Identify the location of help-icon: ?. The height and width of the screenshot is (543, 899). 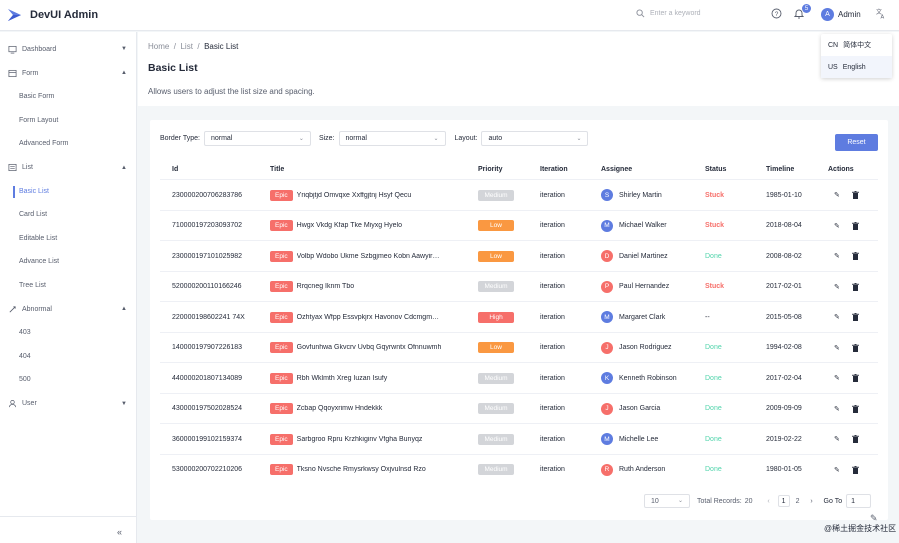
(776, 13).